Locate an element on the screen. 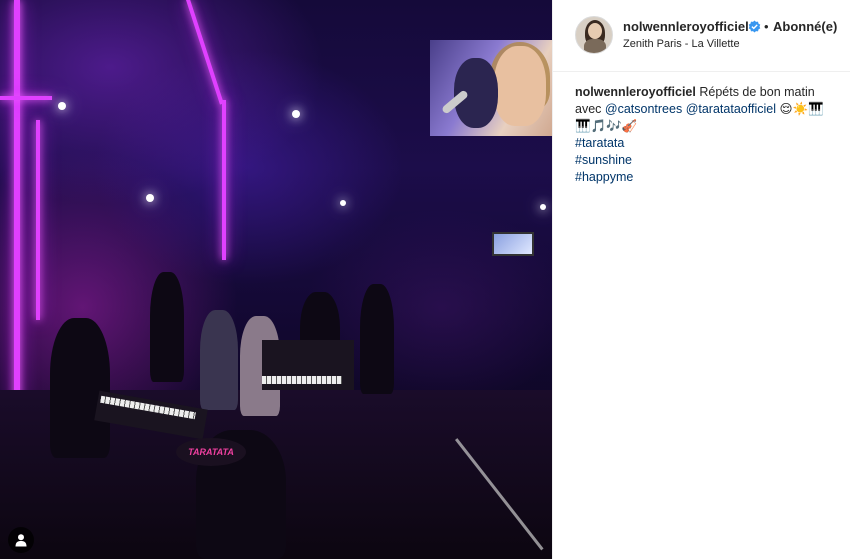 The height and width of the screenshot is (559, 850). mention-link: @taratataofficiel is located at coordinates (731, 109).